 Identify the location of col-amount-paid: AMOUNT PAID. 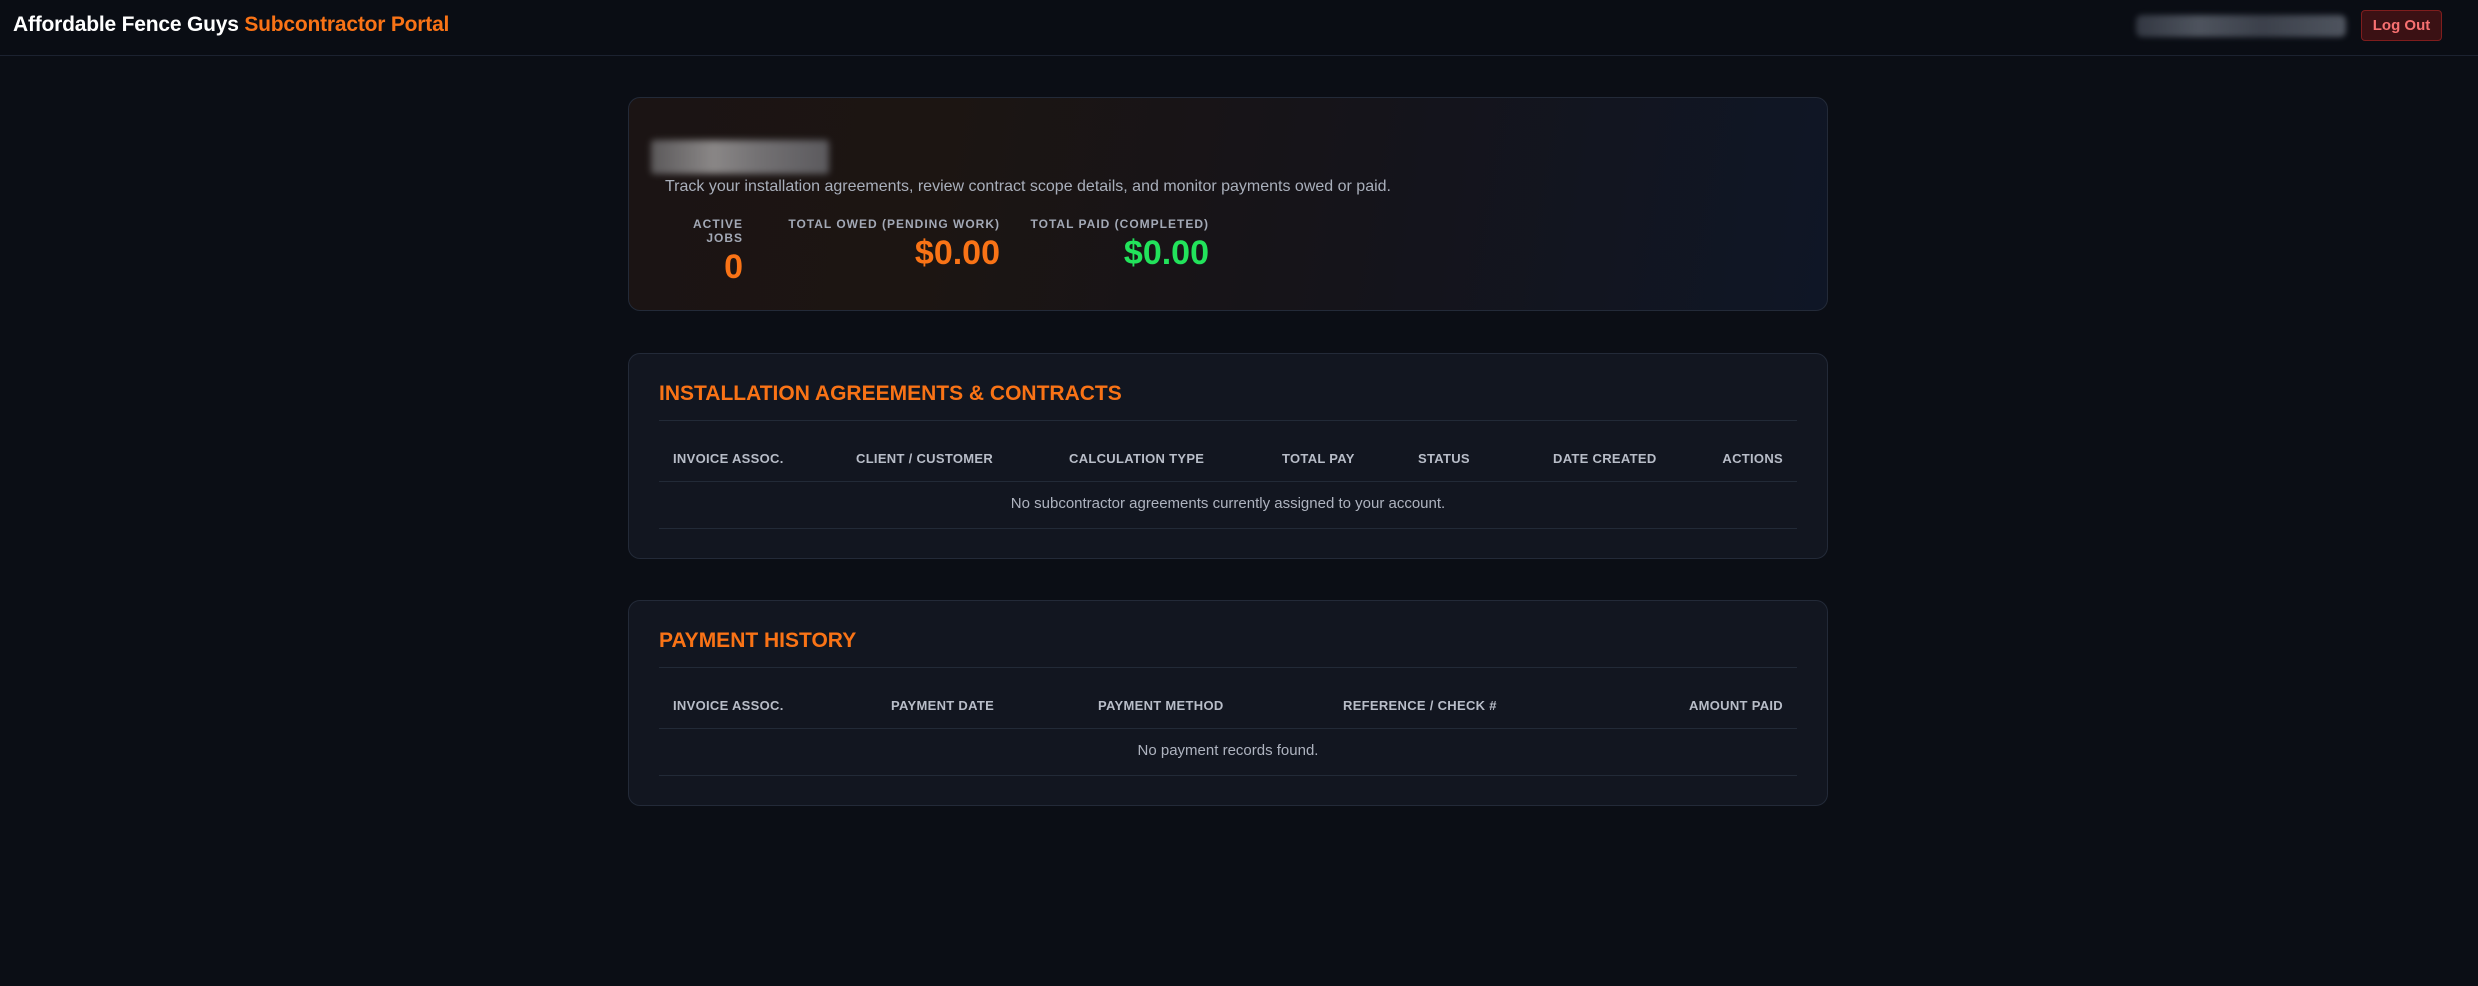
(1736, 705).